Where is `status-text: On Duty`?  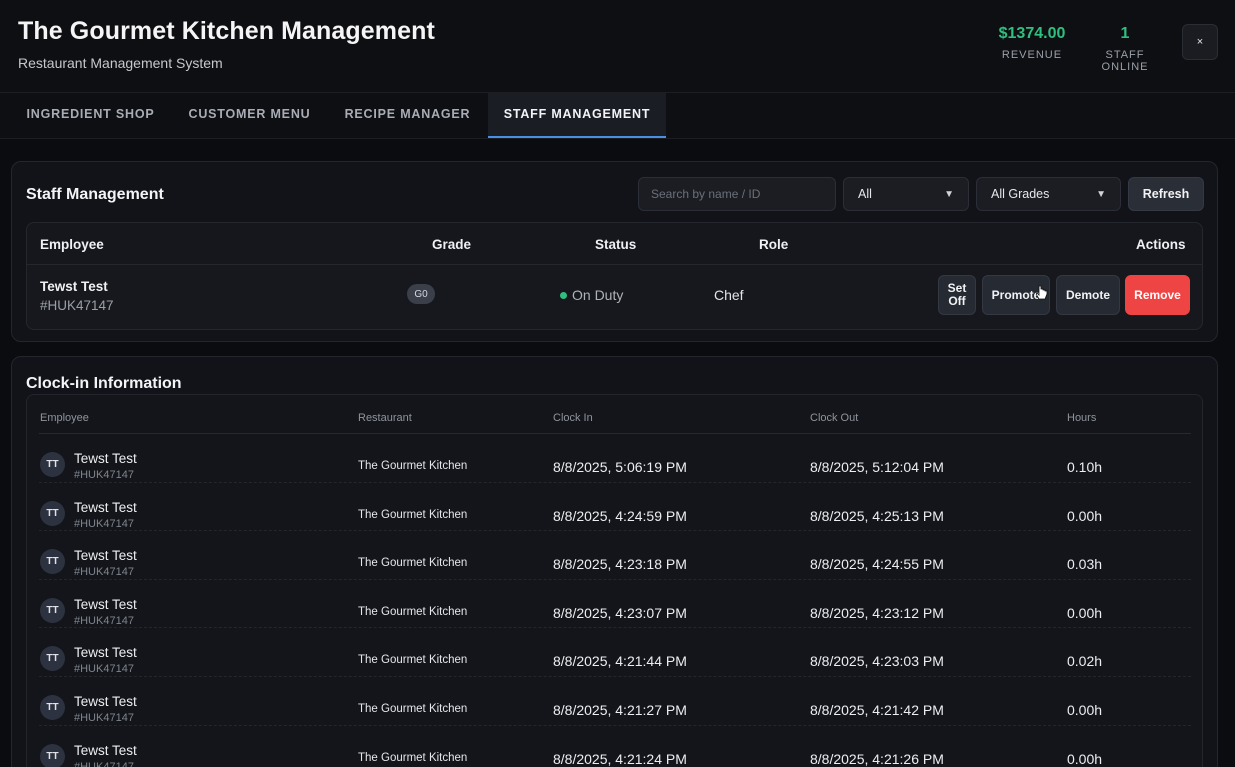
status-text: On Duty is located at coordinates (598, 295).